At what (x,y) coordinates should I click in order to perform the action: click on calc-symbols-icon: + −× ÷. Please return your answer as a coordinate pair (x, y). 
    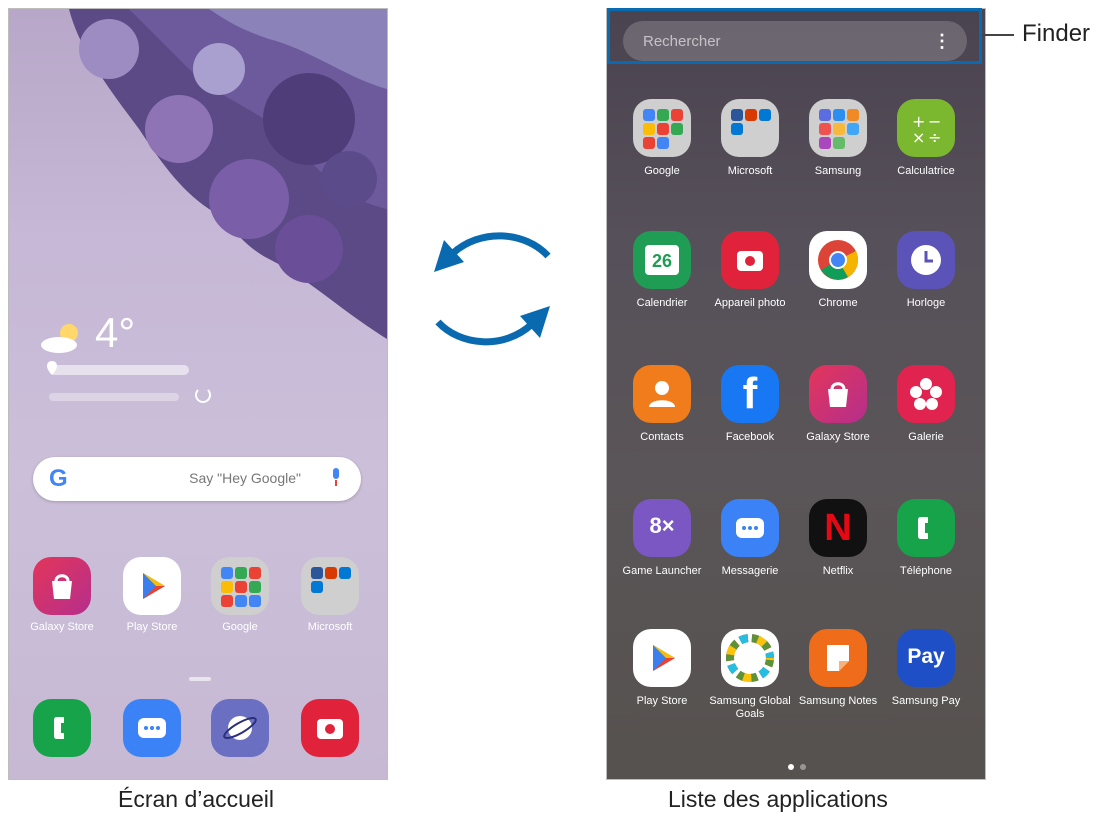
    Looking at the image, I should click on (926, 129).